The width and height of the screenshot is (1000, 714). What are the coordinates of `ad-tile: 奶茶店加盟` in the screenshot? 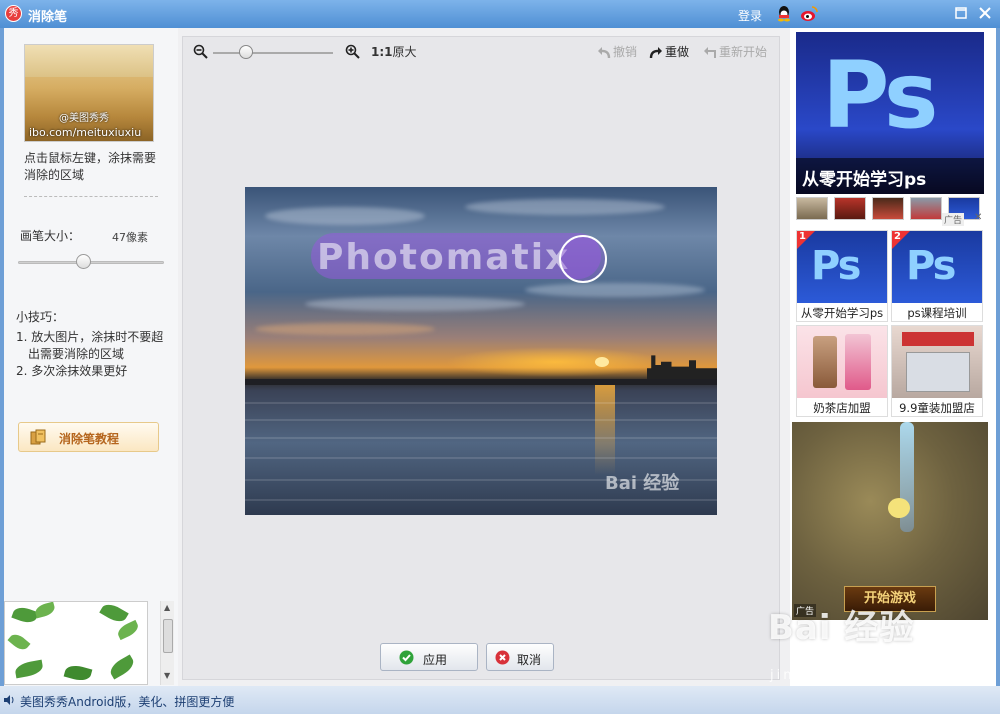 It's located at (842, 371).